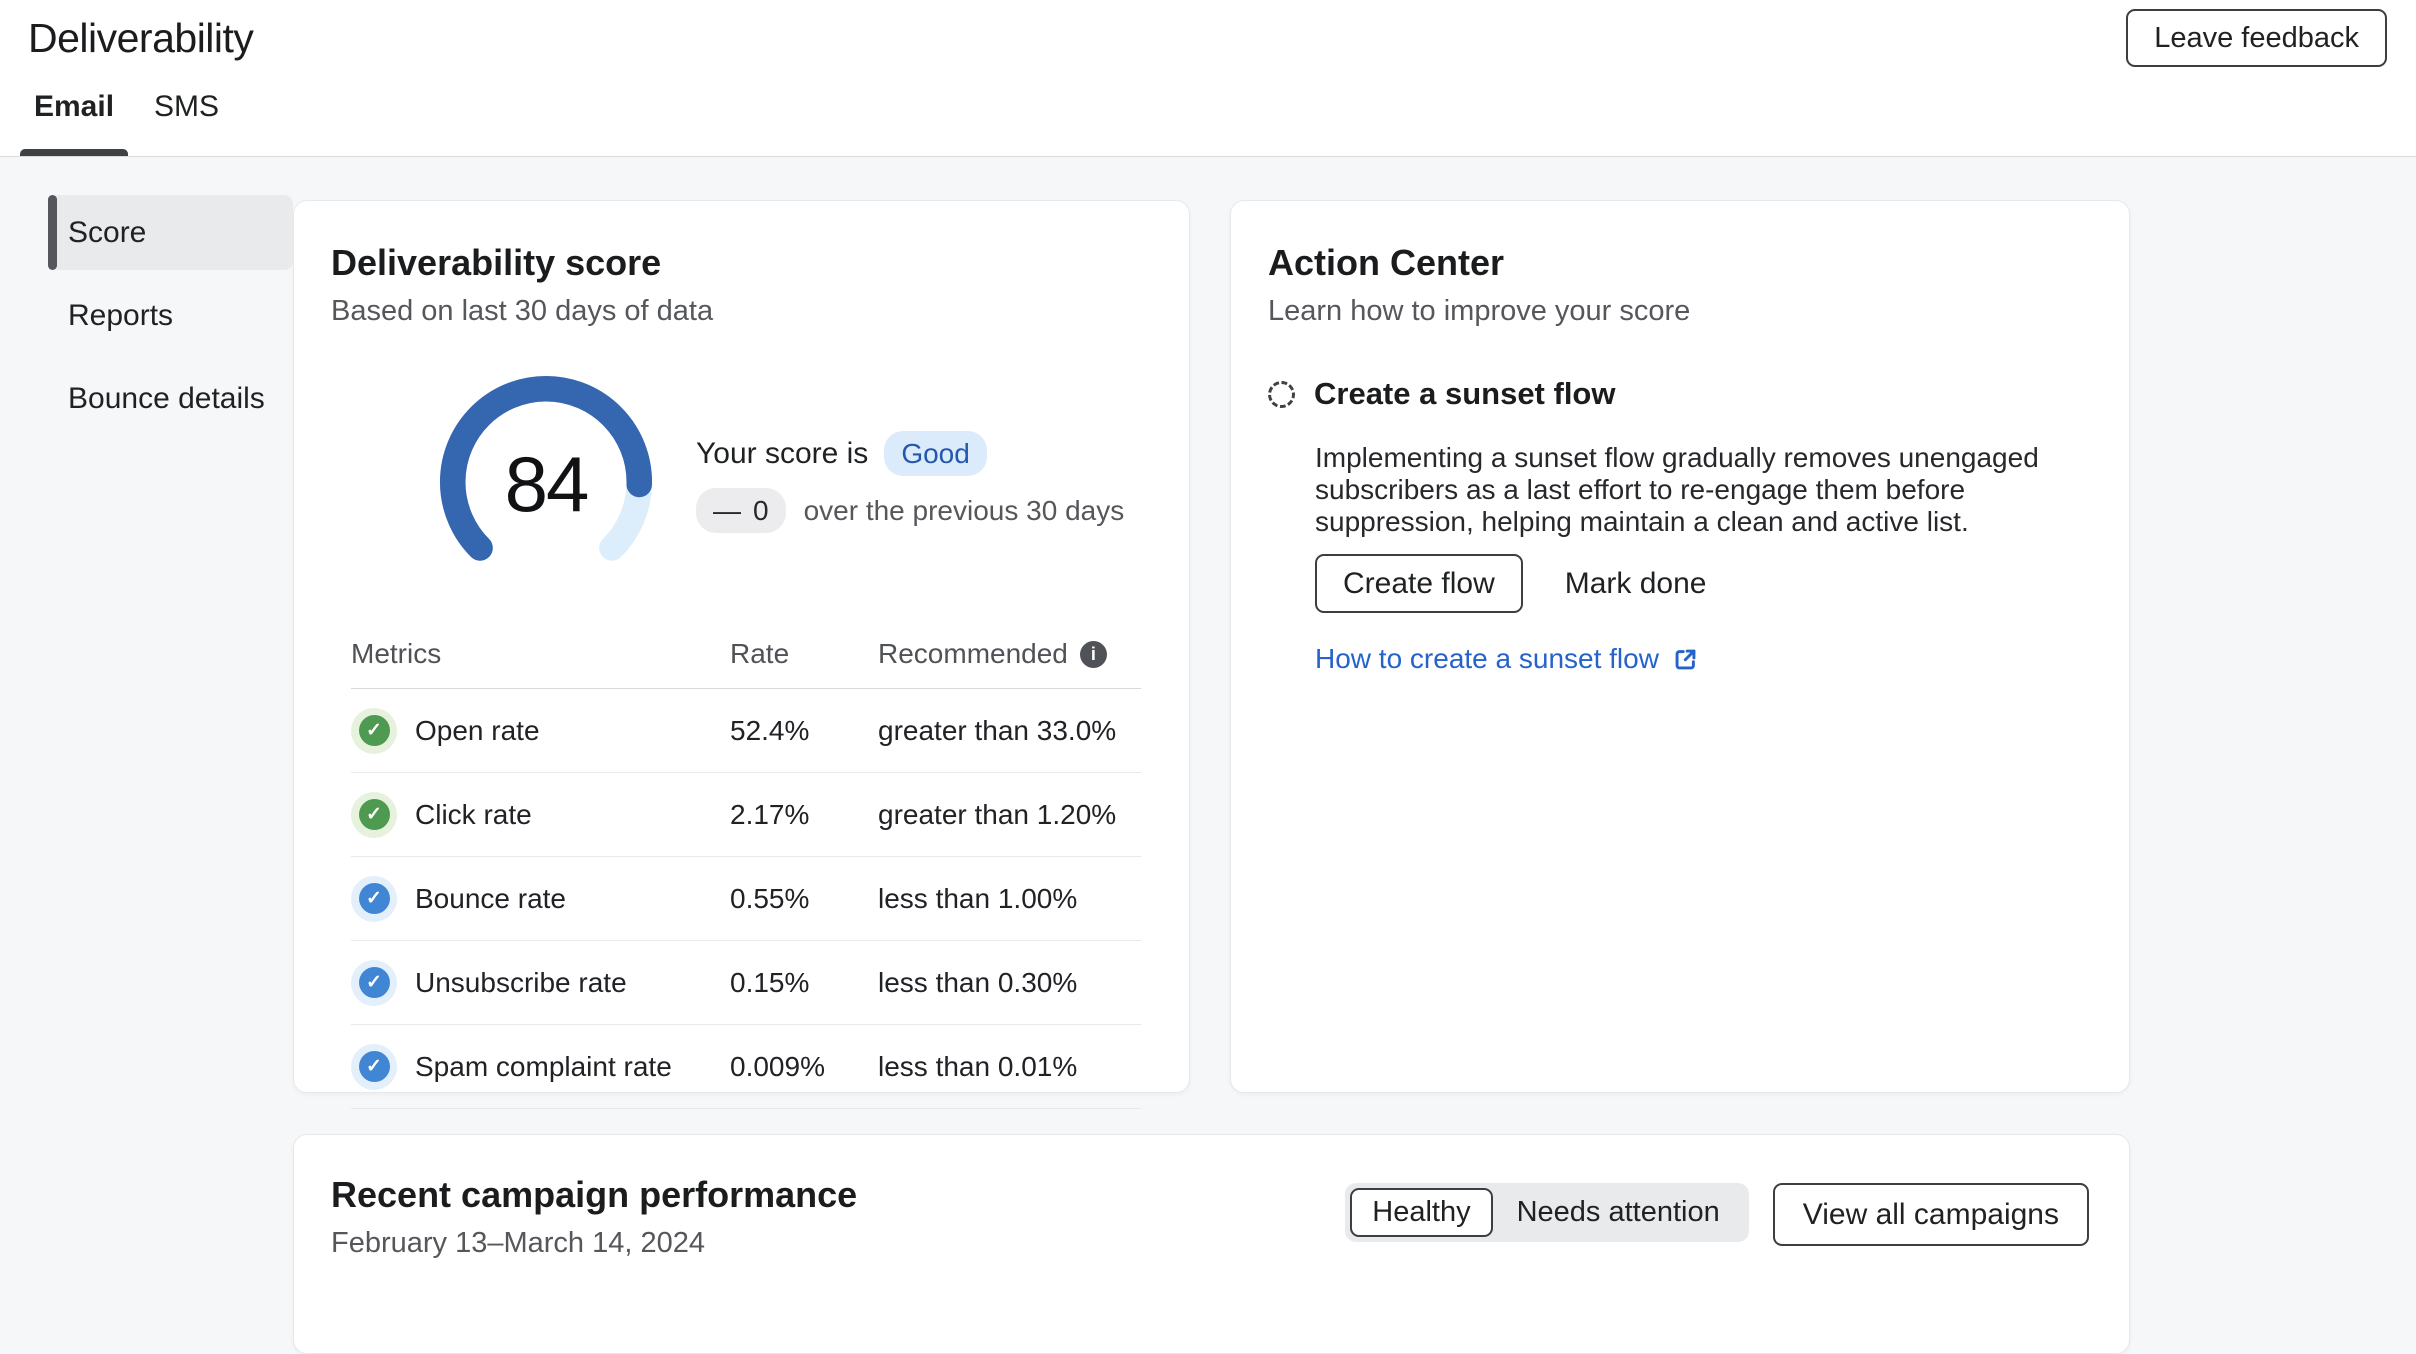  Describe the element at coordinates (170, 232) in the screenshot. I see `sidebar-item-score: Score` at that location.